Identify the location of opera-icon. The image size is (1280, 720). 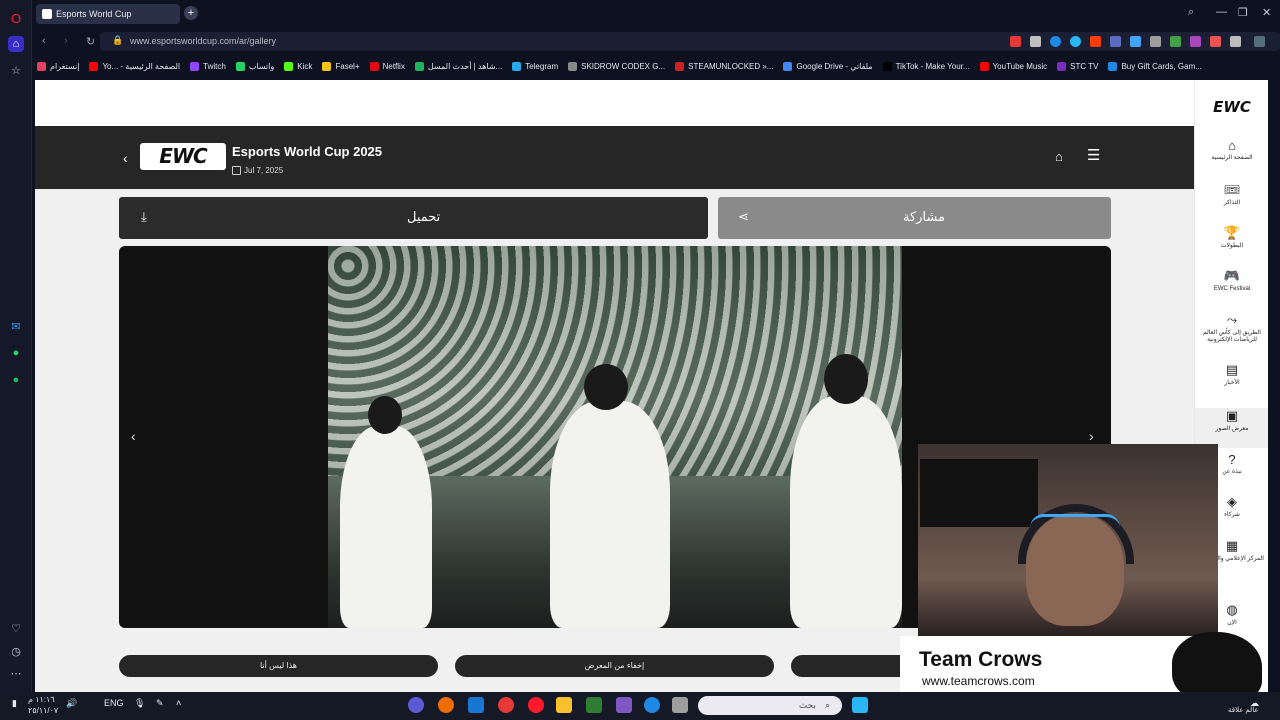
(536, 705).